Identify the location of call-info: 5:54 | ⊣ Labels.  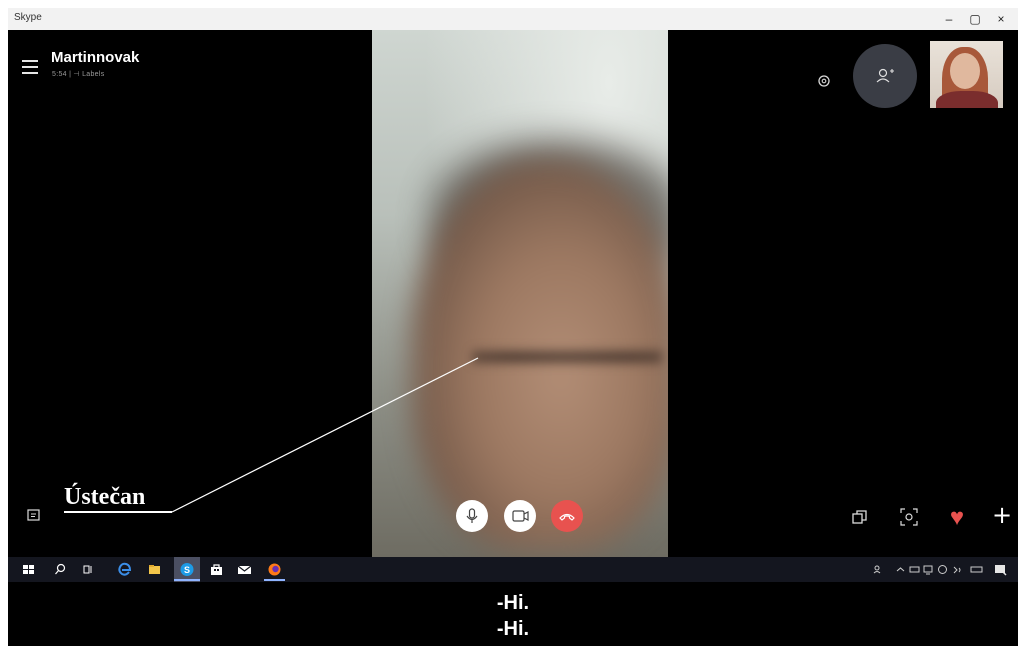
(78, 74).